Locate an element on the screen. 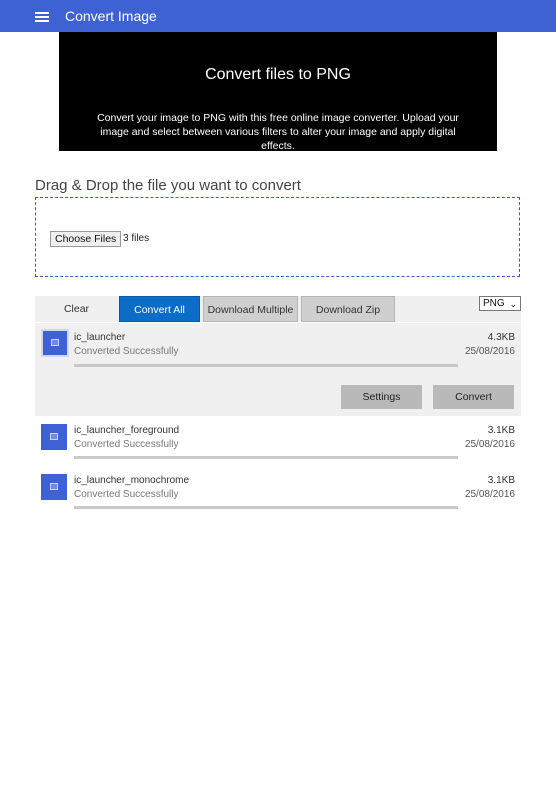  format-select-value: PNG is located at coordinates (494, 303).